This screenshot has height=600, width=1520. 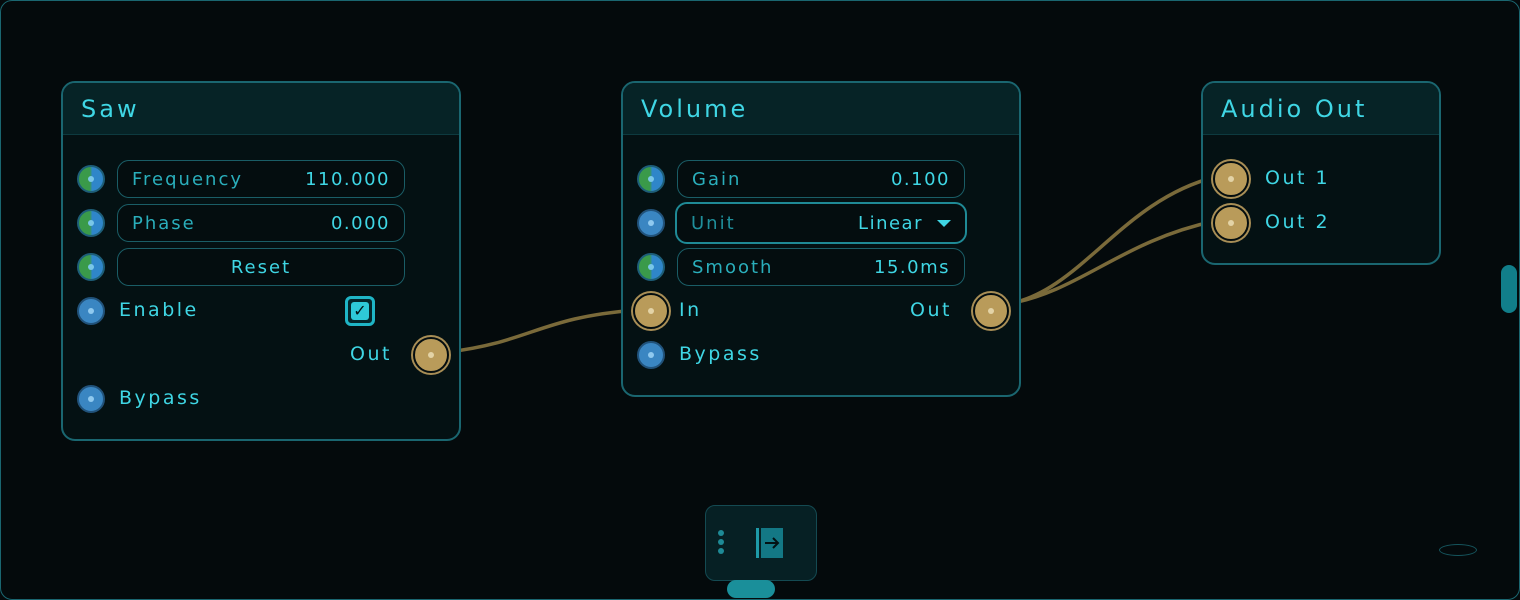 What do you see at coordinates (347, 179) in the screenshot?
I see `field-value: 110.000` at bounding box center [347, 179].